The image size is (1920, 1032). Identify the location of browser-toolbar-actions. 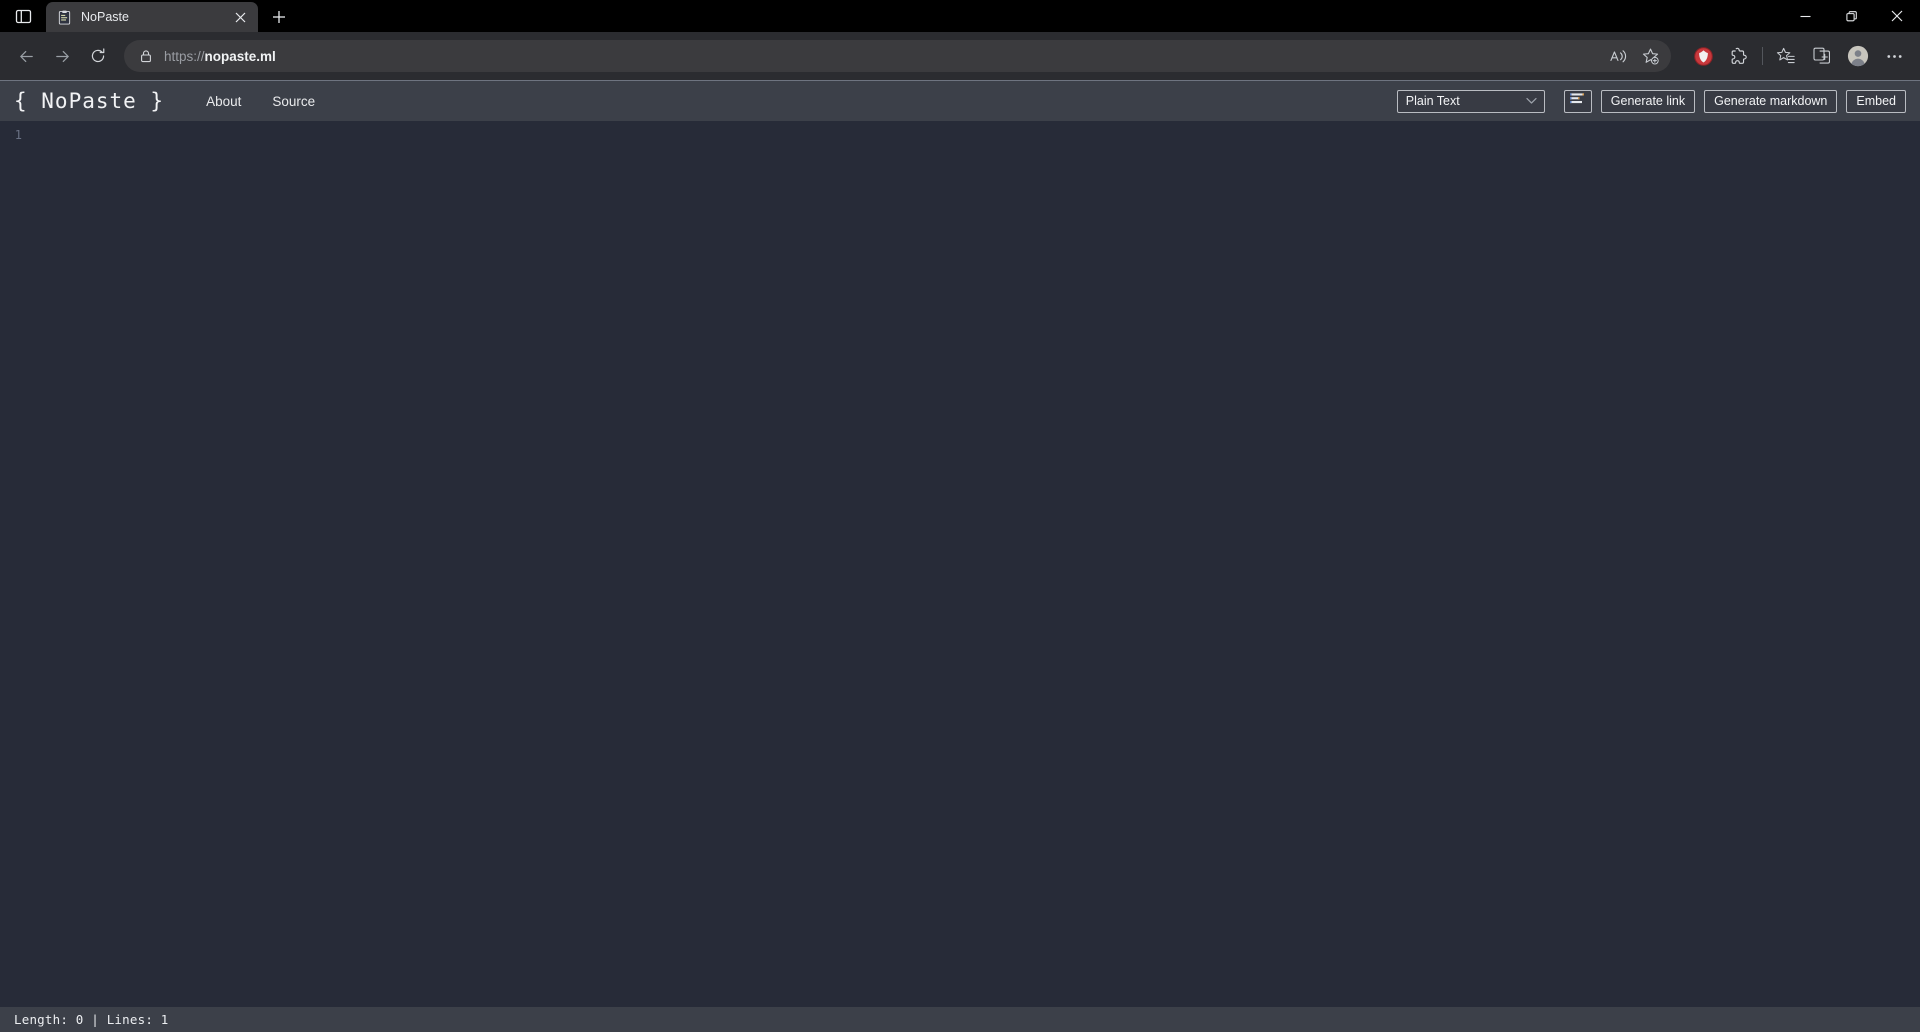
(1795, 56).